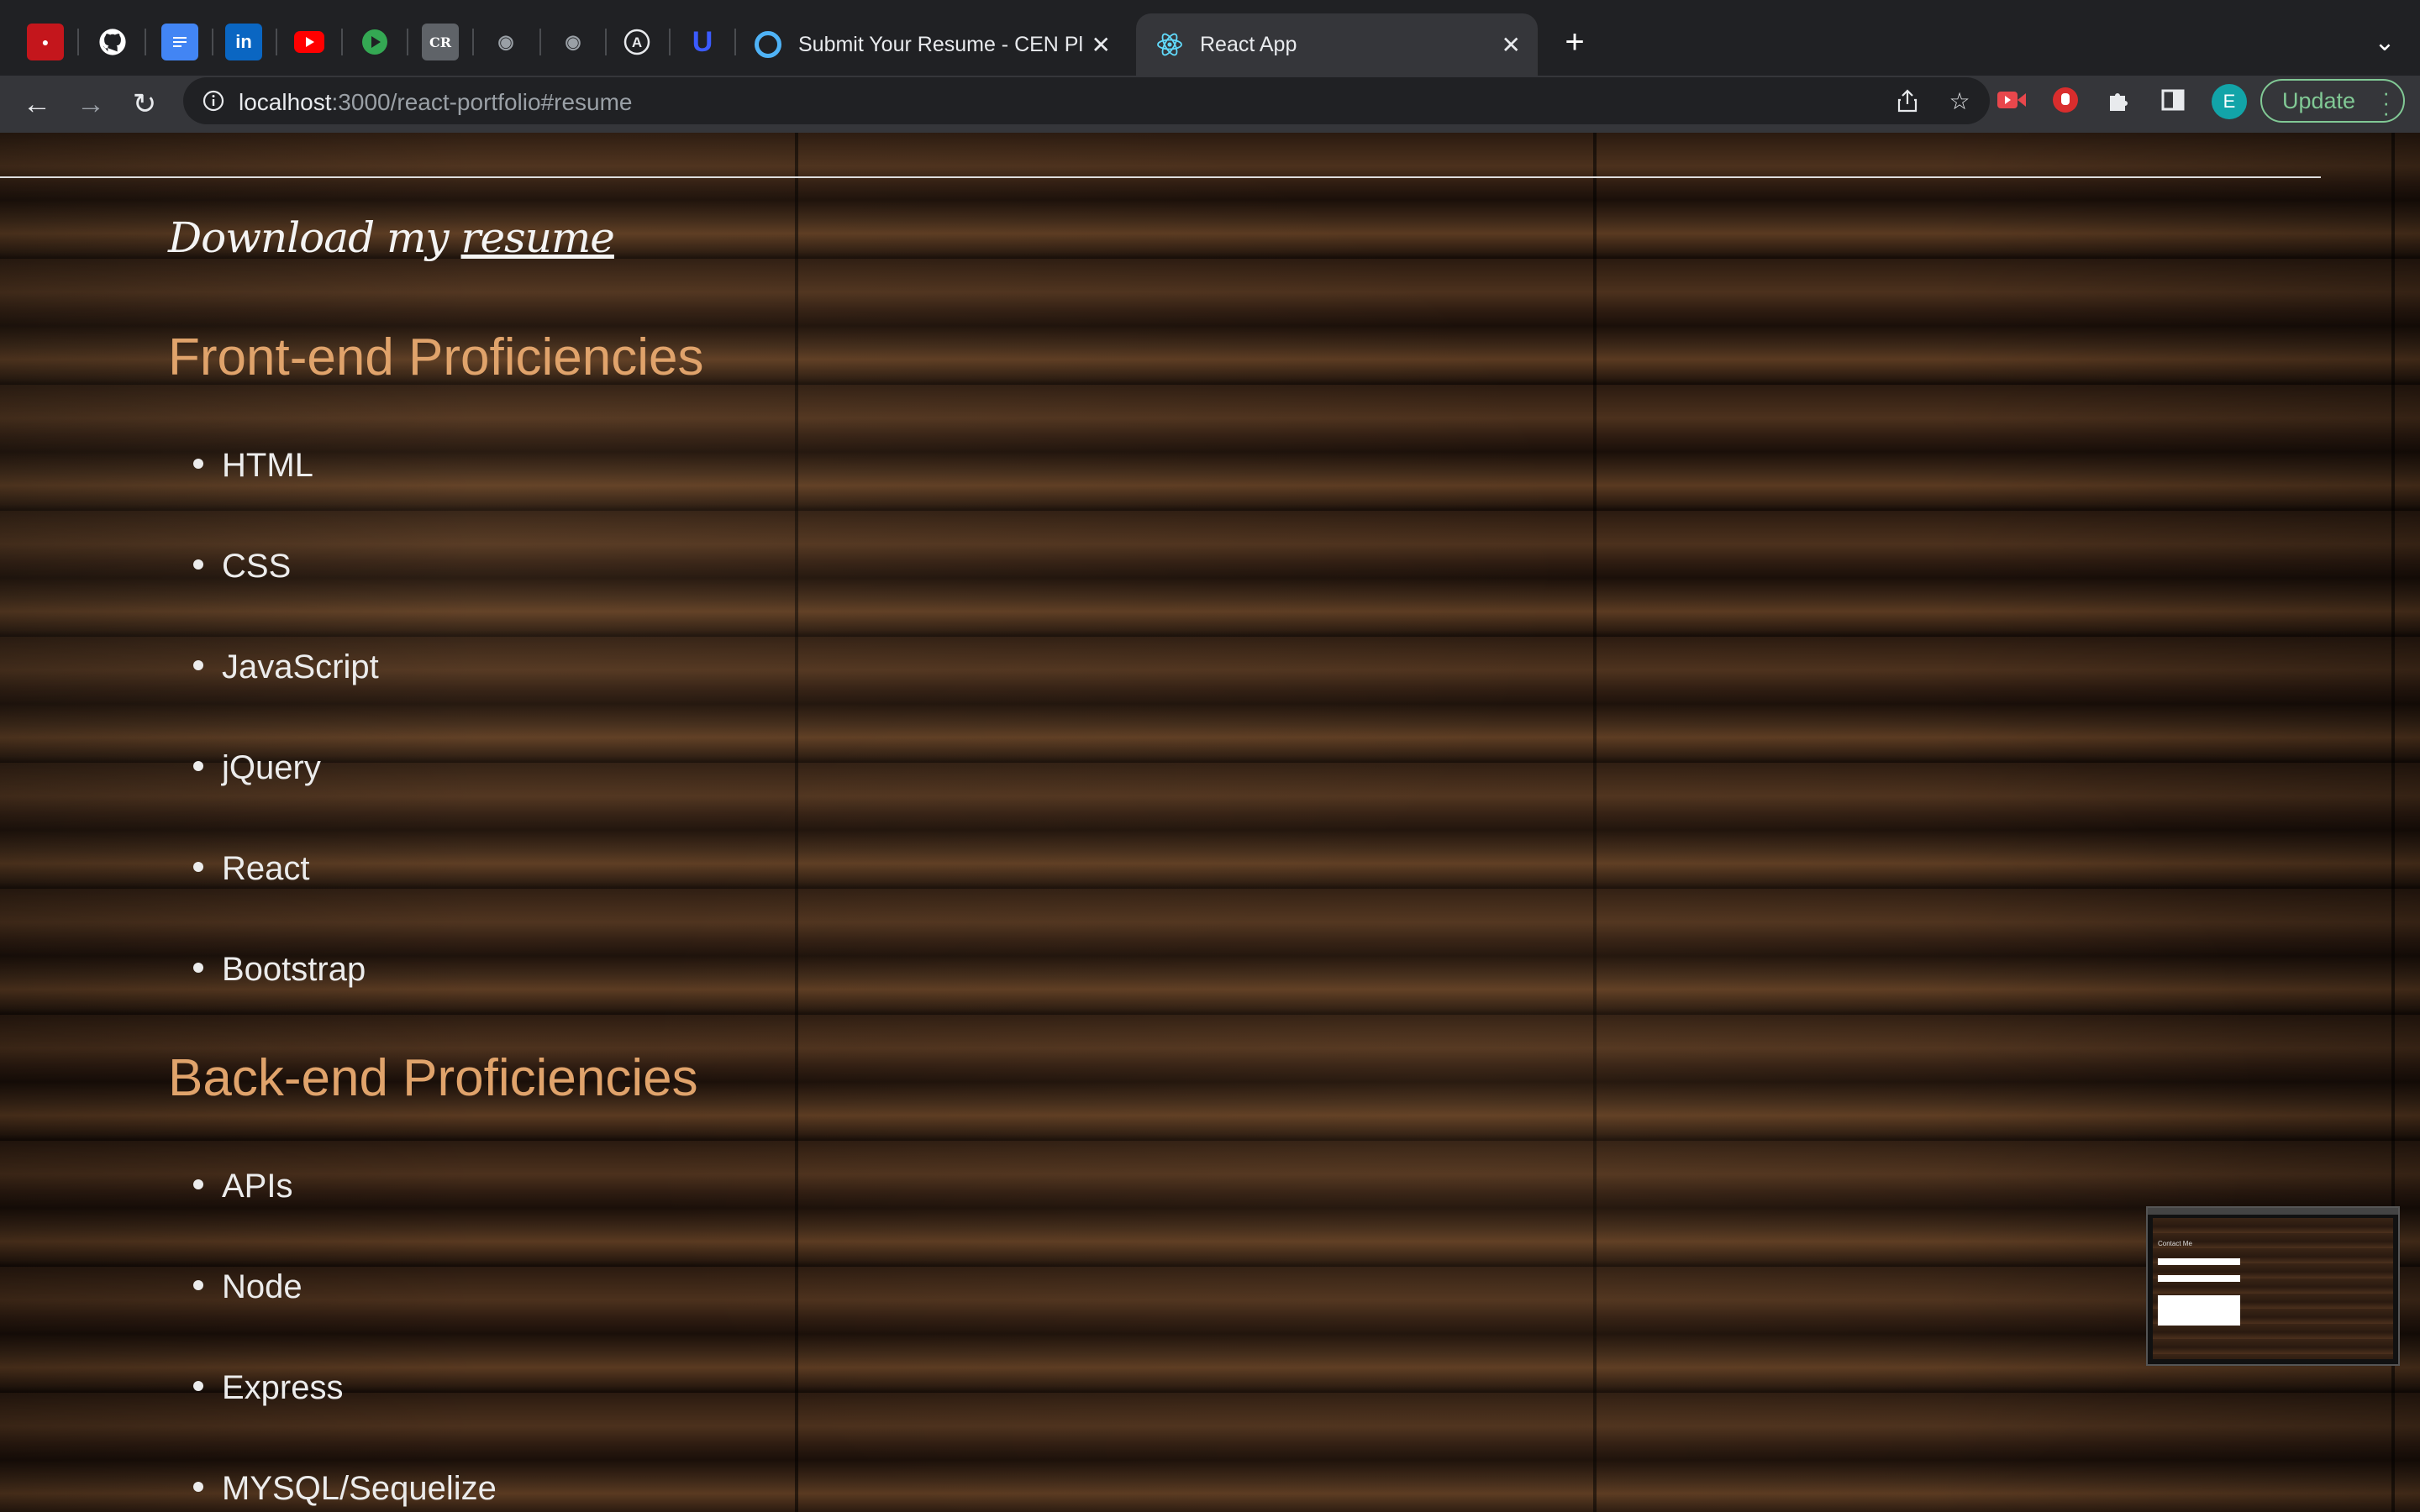  I want to click on skill-label: Bootstrap, so click(294, 969).